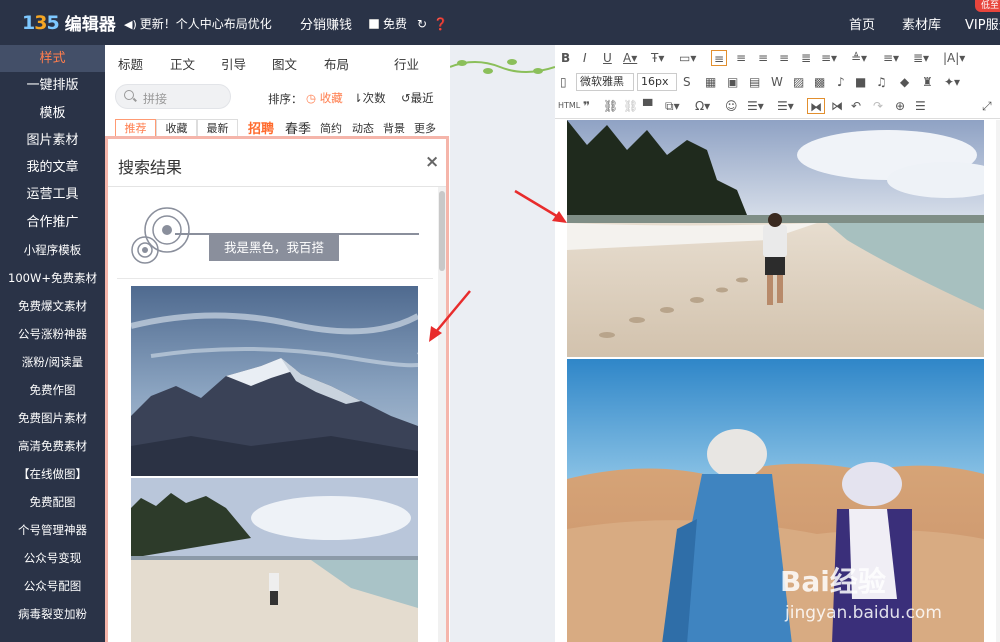 This screenshot has width=1000, height=642. What do you see at coordinates (837, 106) in the screenshot?
I see `merge-icon: ⧒` at bounding box center [837, 106].